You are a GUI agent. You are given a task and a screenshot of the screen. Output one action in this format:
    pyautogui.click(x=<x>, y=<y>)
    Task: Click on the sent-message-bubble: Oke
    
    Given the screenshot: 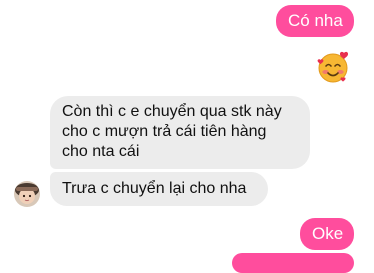 What is the action you would take?
    pyautogui.click(x=327, y=234)
    